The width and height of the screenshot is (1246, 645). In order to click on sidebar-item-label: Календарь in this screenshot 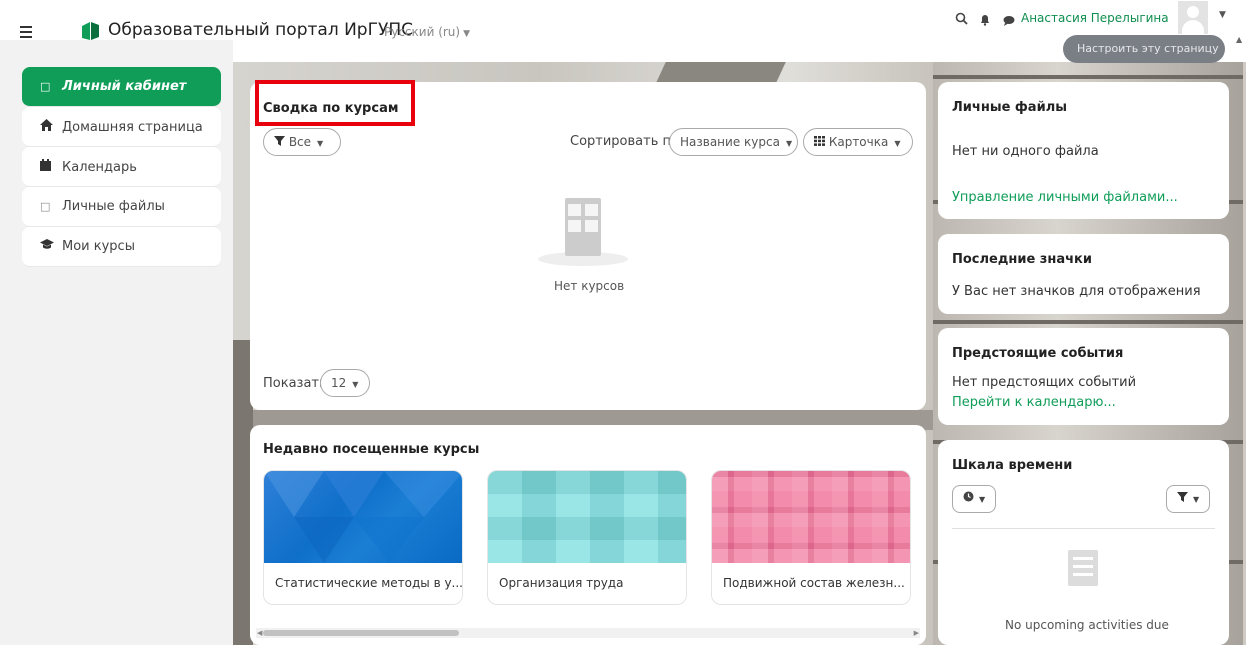, I will do `click(99, 167)`.